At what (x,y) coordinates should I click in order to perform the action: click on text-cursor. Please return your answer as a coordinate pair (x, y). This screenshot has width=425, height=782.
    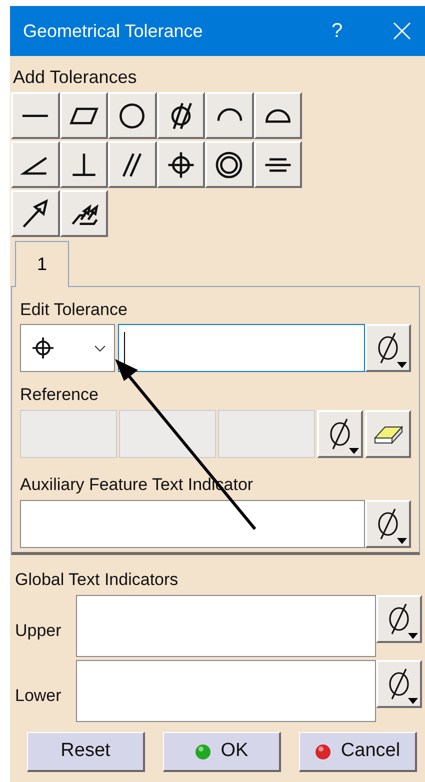
    Looking at the image, I should click on (124, 348).